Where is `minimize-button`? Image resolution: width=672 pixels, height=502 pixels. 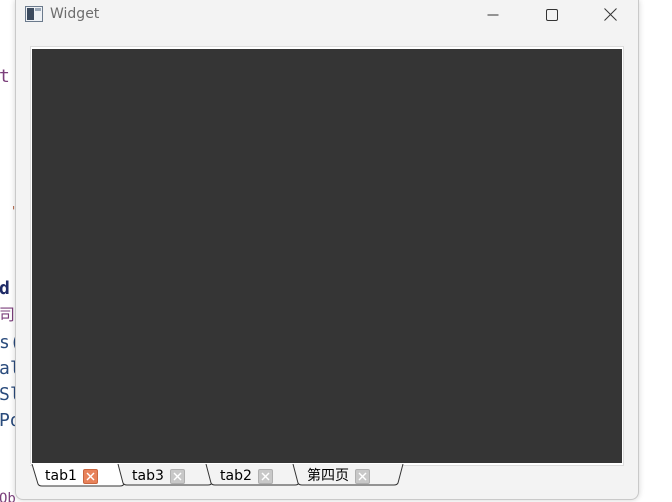 minimize-button is located at coordinates (493, 15).